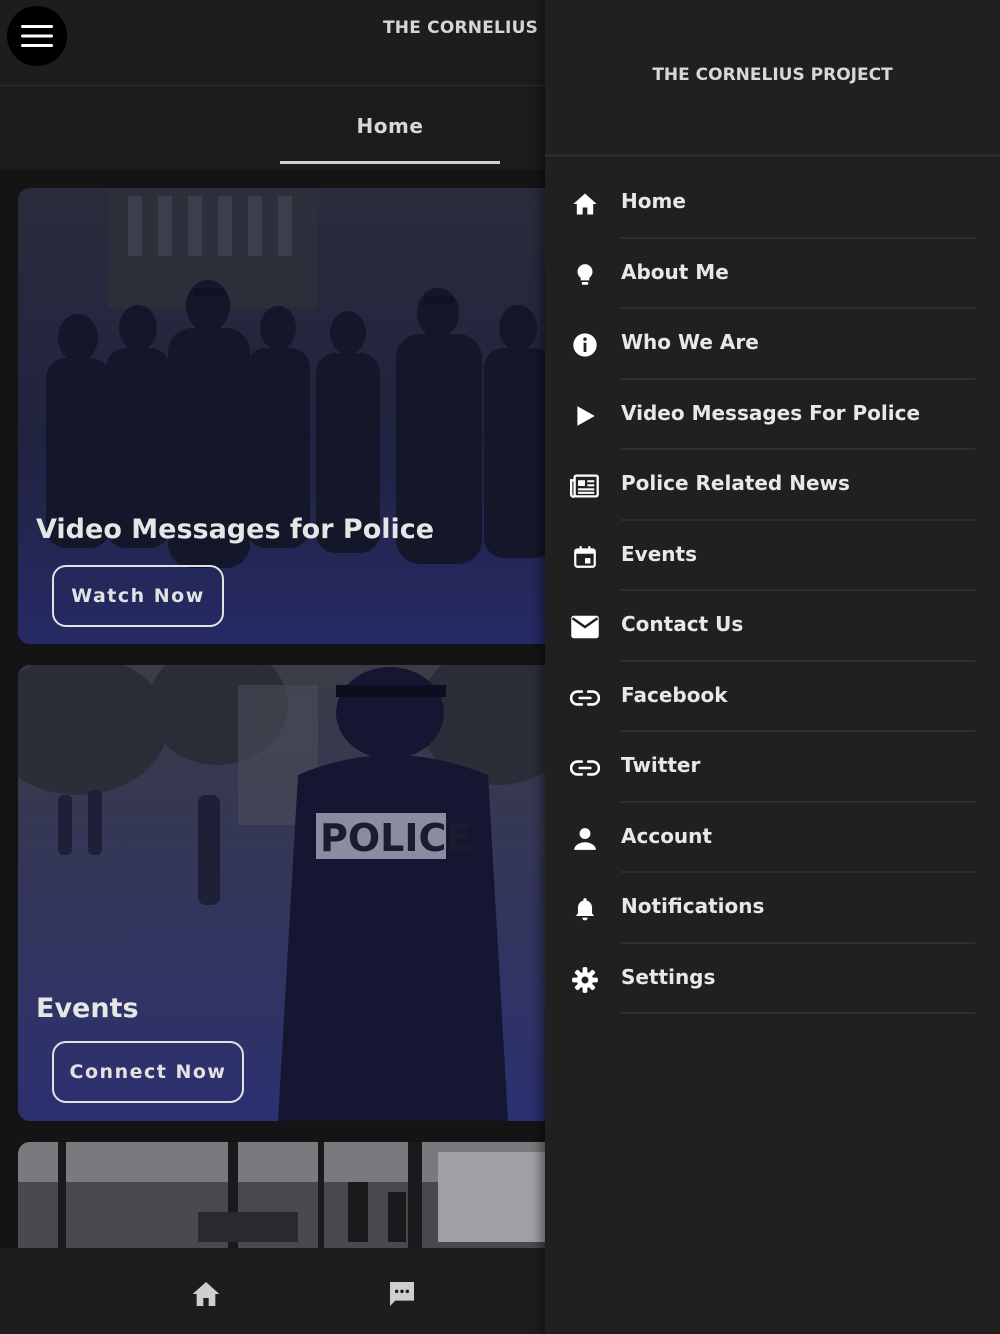 This screenshot has width=1000, height=1334. I want to click on drawer-item-about-me: About Me, so click(772, 274).